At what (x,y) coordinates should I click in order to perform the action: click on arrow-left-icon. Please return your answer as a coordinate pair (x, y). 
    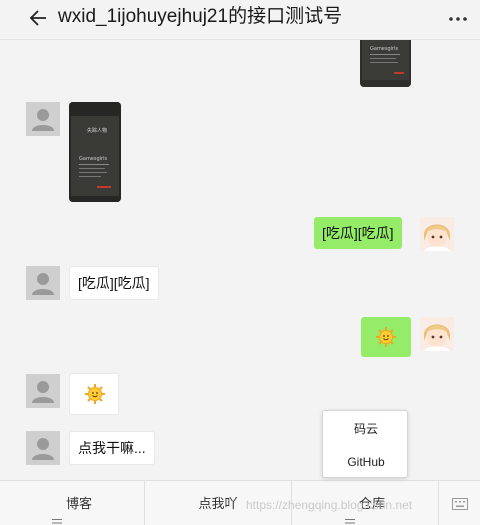
    Looking at the image, I should click on (39, 18).